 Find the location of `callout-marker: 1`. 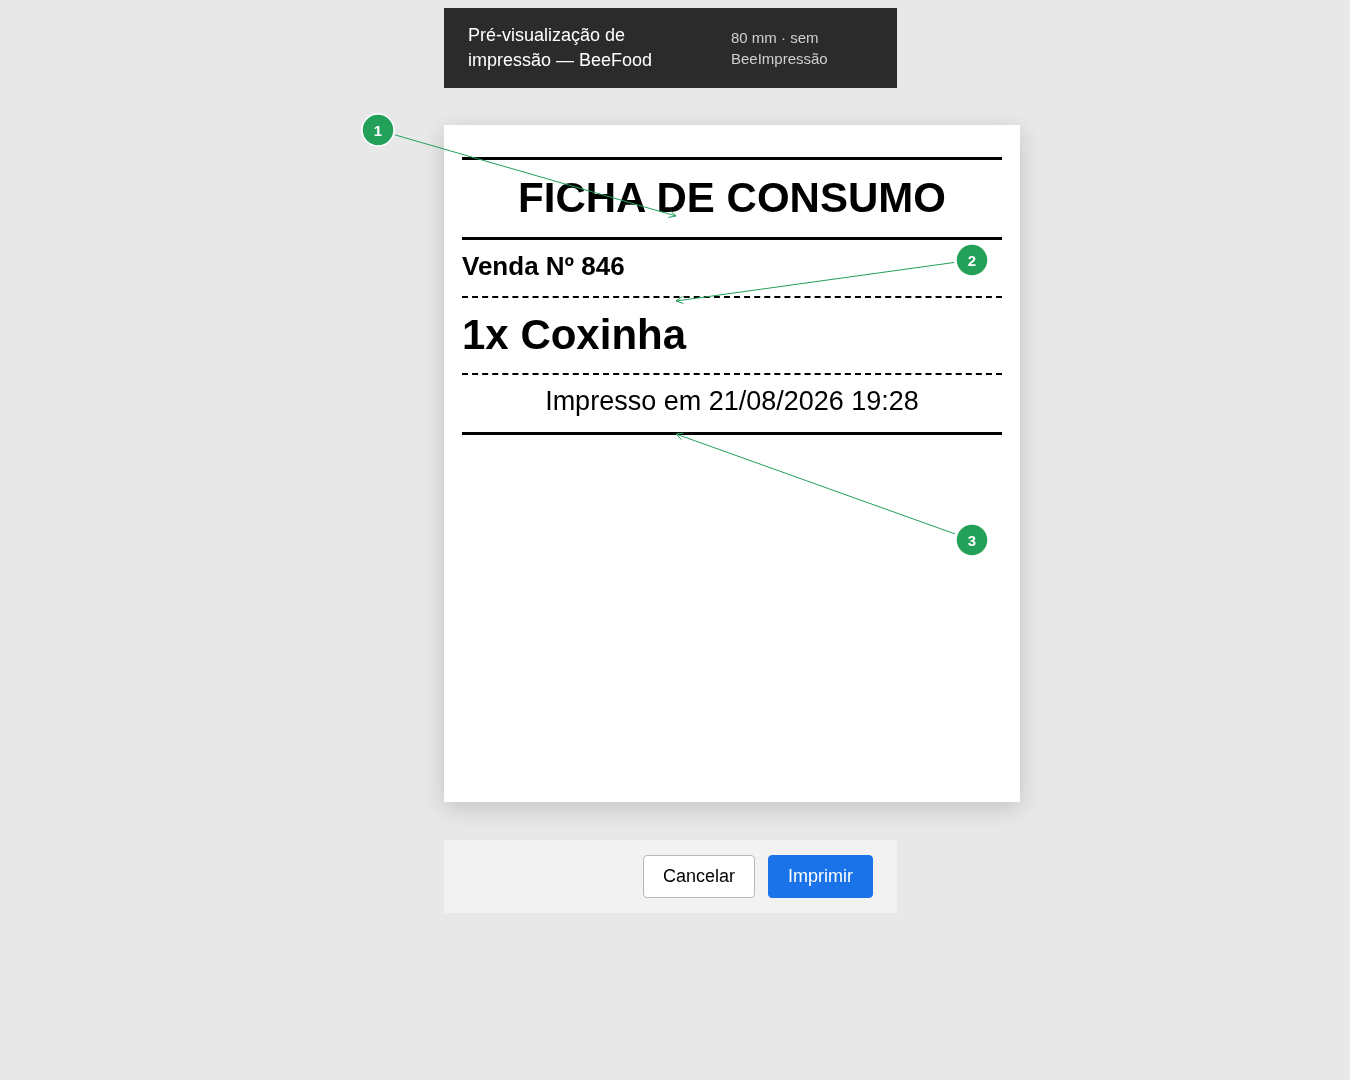

callout-marker: 1 is located at coordinates (378, 130).